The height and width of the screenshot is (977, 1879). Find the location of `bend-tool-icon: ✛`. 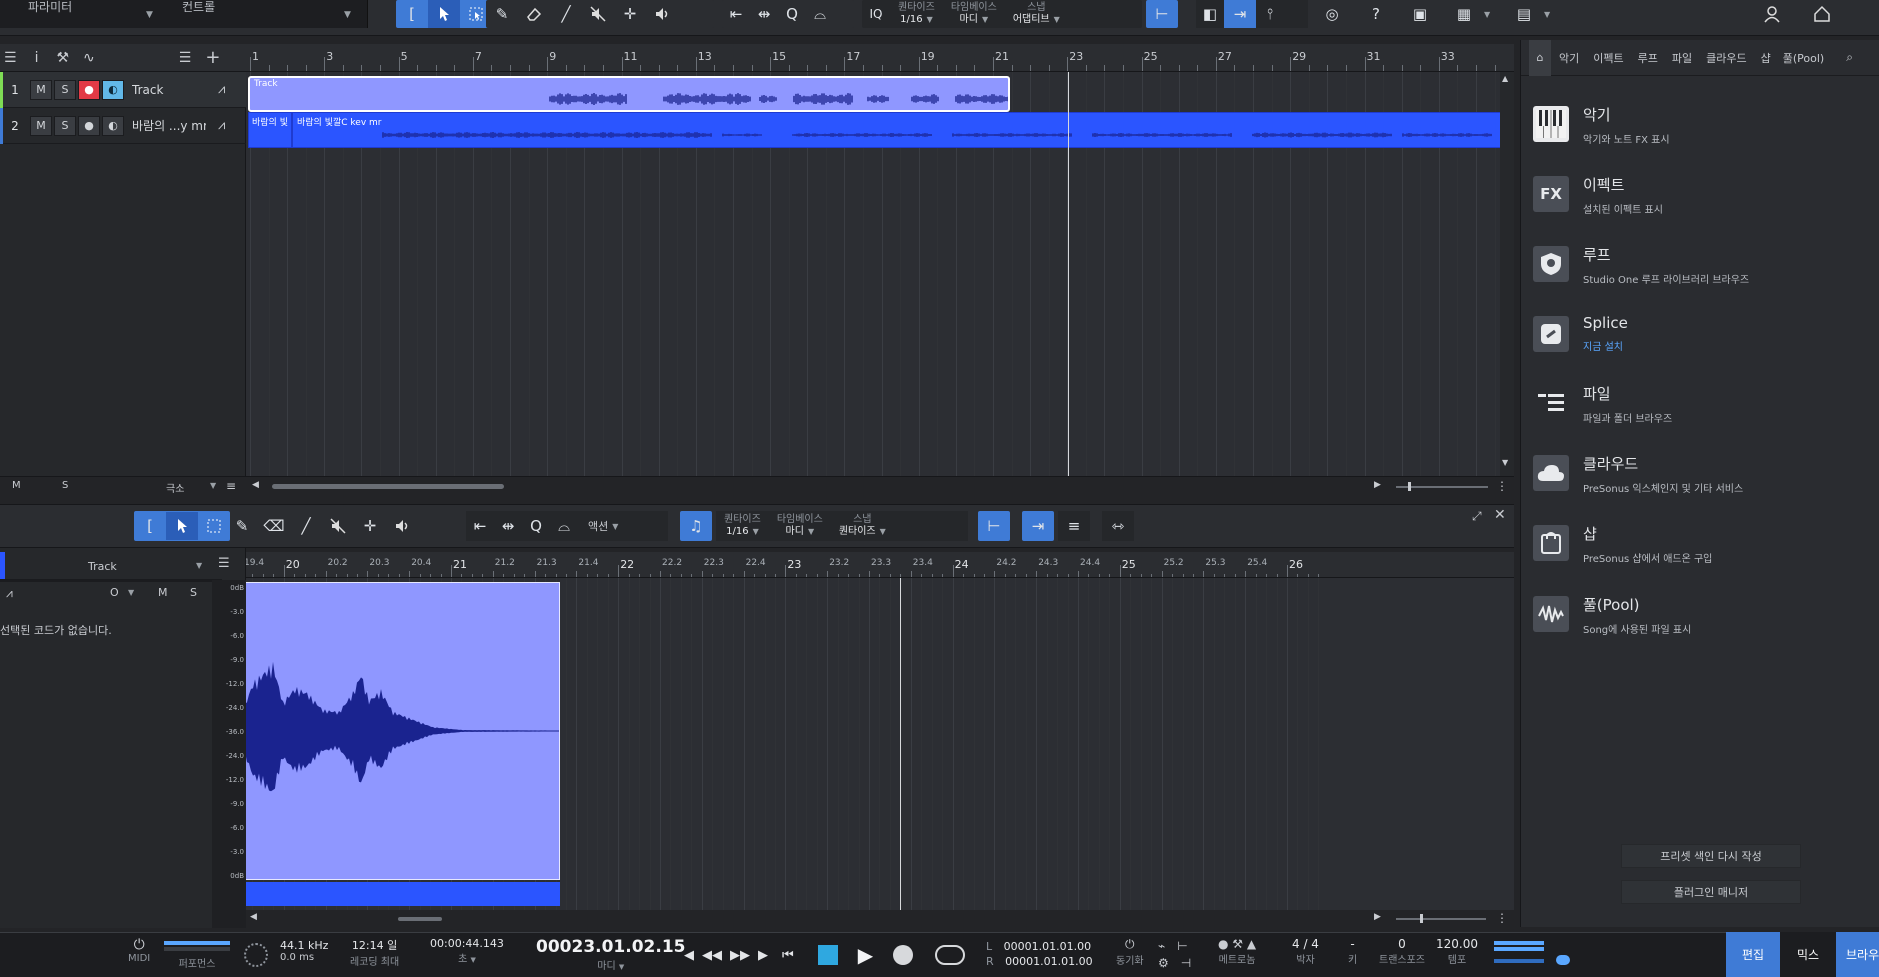

bend-tool-icon: ✛ is located at coordinates (370, 526).